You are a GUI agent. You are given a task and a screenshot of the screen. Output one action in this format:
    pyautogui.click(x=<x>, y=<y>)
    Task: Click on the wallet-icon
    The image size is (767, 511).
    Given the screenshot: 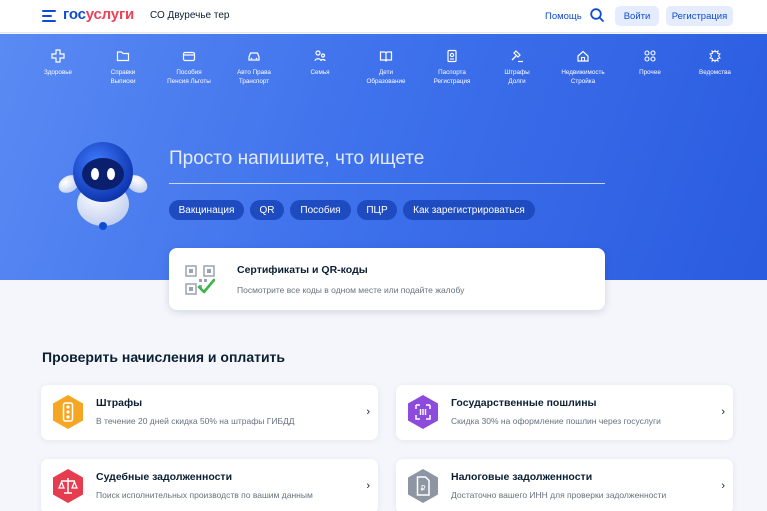 What is the action you would take?
    pyautogui.click(x=189, y=56)
    